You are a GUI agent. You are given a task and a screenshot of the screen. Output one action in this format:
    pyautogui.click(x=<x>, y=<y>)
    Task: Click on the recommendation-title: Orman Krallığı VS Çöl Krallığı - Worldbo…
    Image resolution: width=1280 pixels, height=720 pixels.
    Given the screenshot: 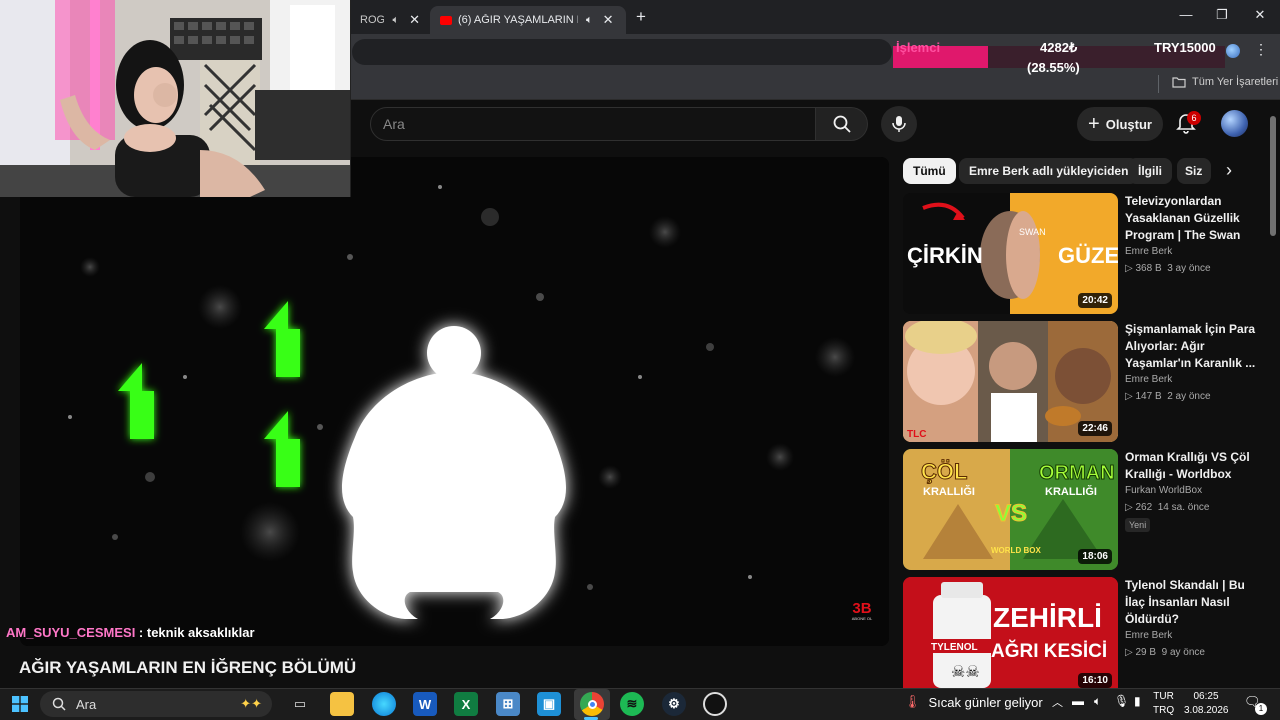 What is the action you would take?
    pyautogui.click(x=1192, y=466)
    